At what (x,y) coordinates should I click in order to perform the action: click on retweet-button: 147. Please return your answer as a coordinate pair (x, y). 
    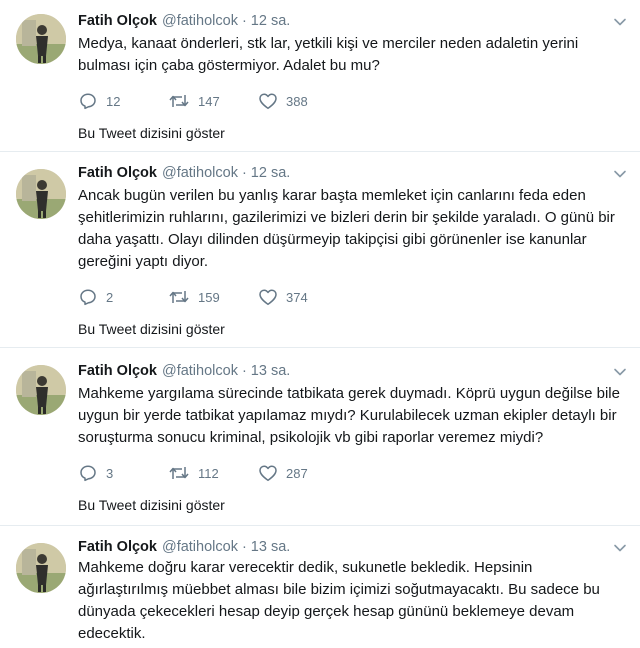
    Looking at the image, I should click on (213, 101).